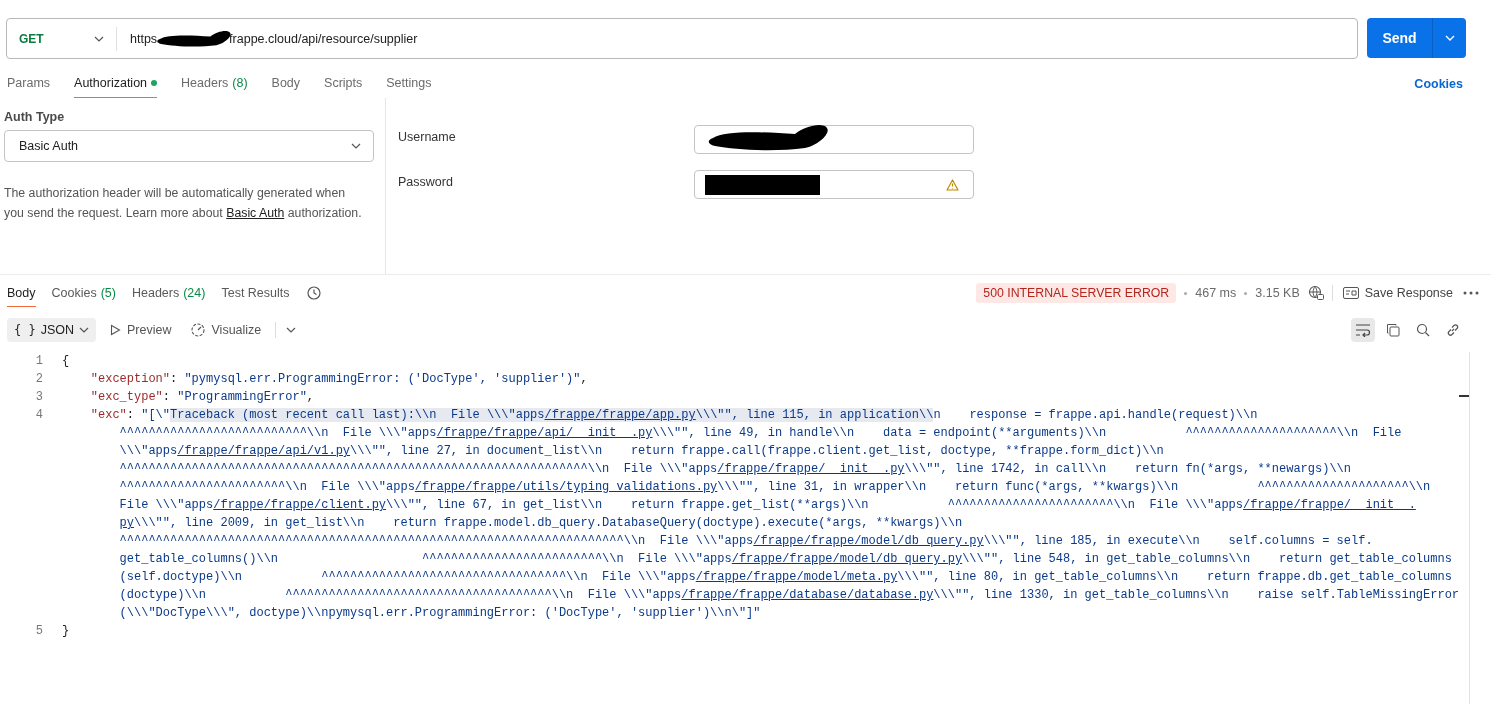 The image size is (1491, 704). I want to click on link-icon, so click(1453, 330).